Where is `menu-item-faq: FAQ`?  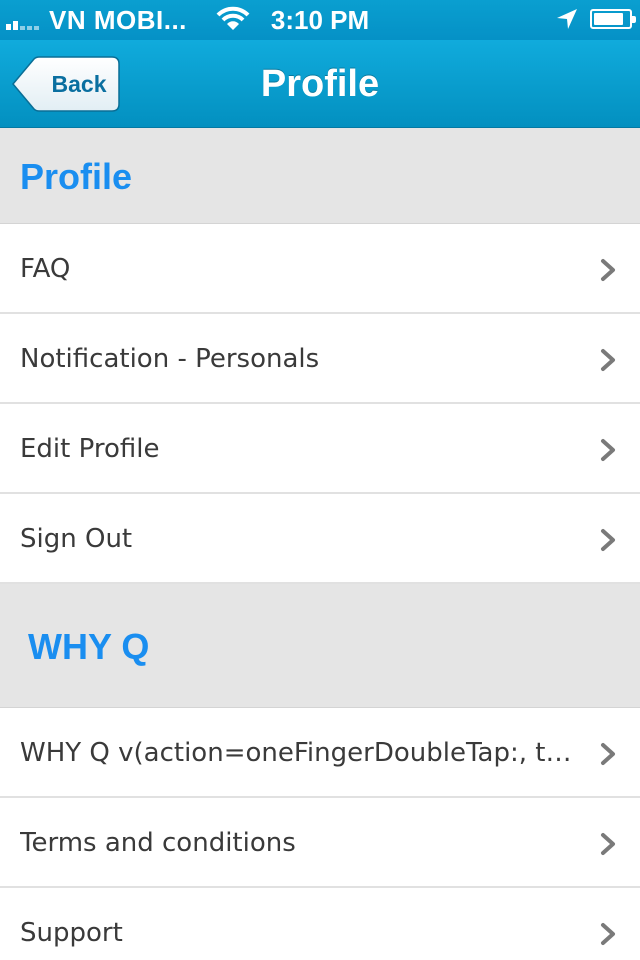
menu-item-faq: FAQ is located at coordinates (320, 269).